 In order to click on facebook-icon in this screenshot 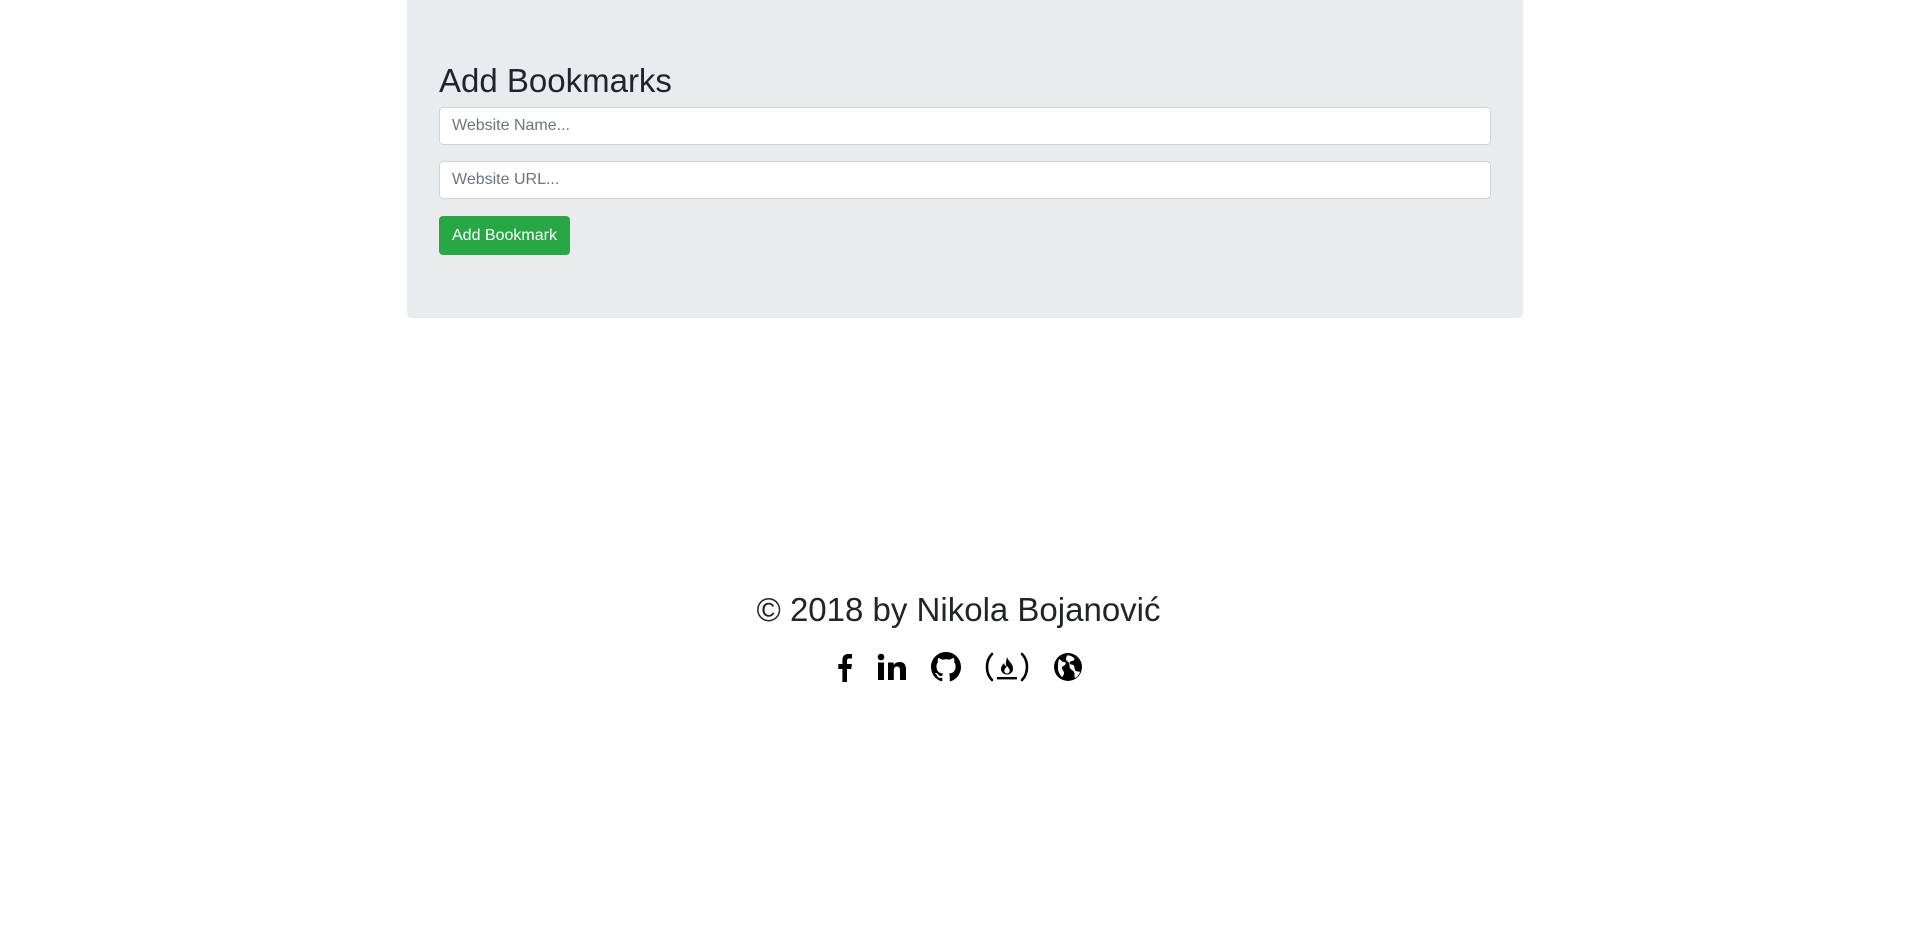, I will do `click(844, 667)`.